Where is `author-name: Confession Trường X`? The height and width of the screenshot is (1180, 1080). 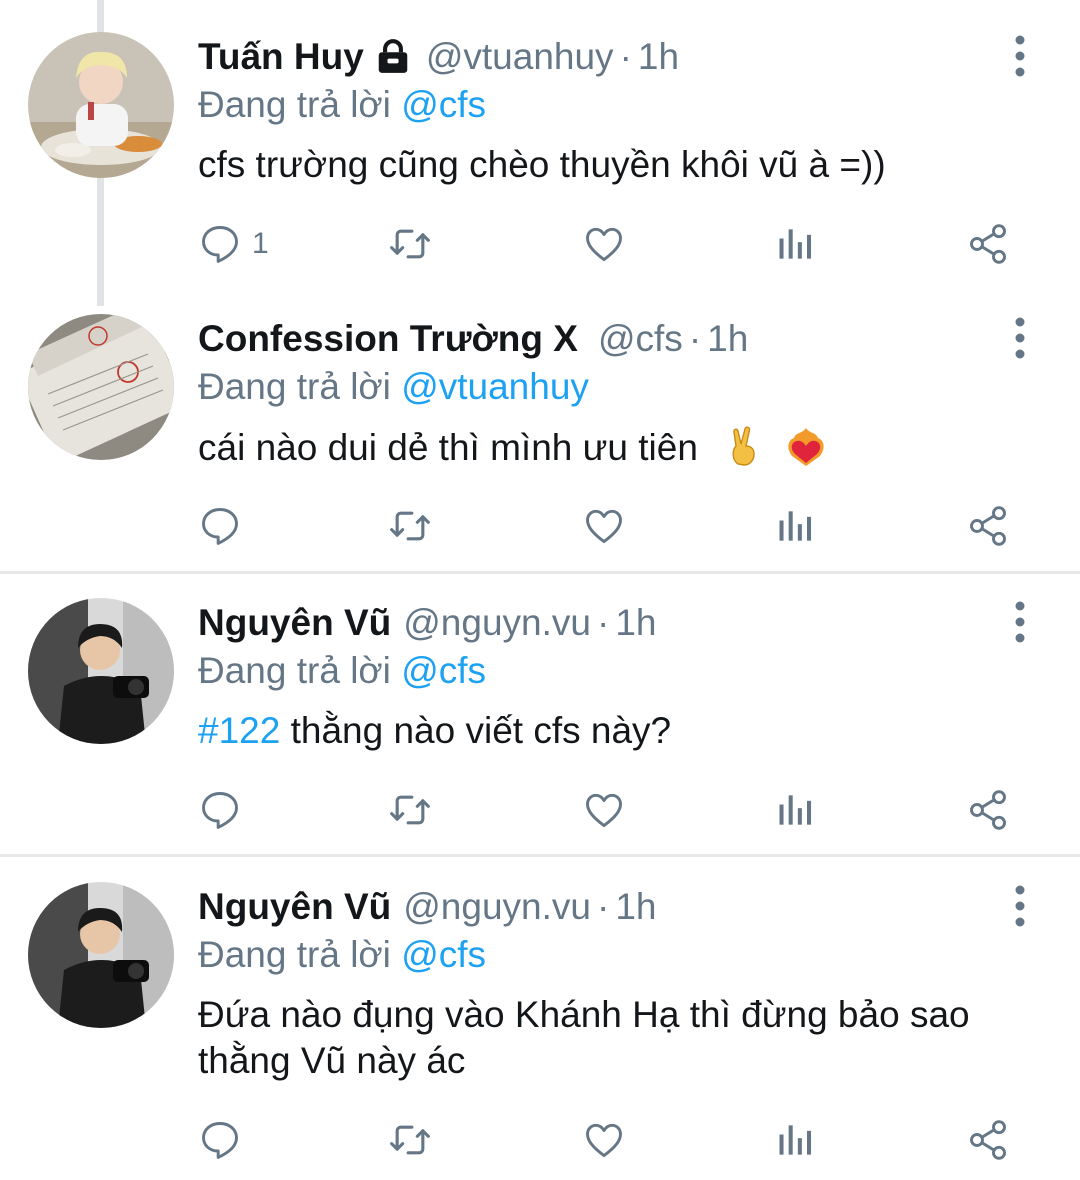
author-name: Confession Trường X is located at coordinates (388, 339).